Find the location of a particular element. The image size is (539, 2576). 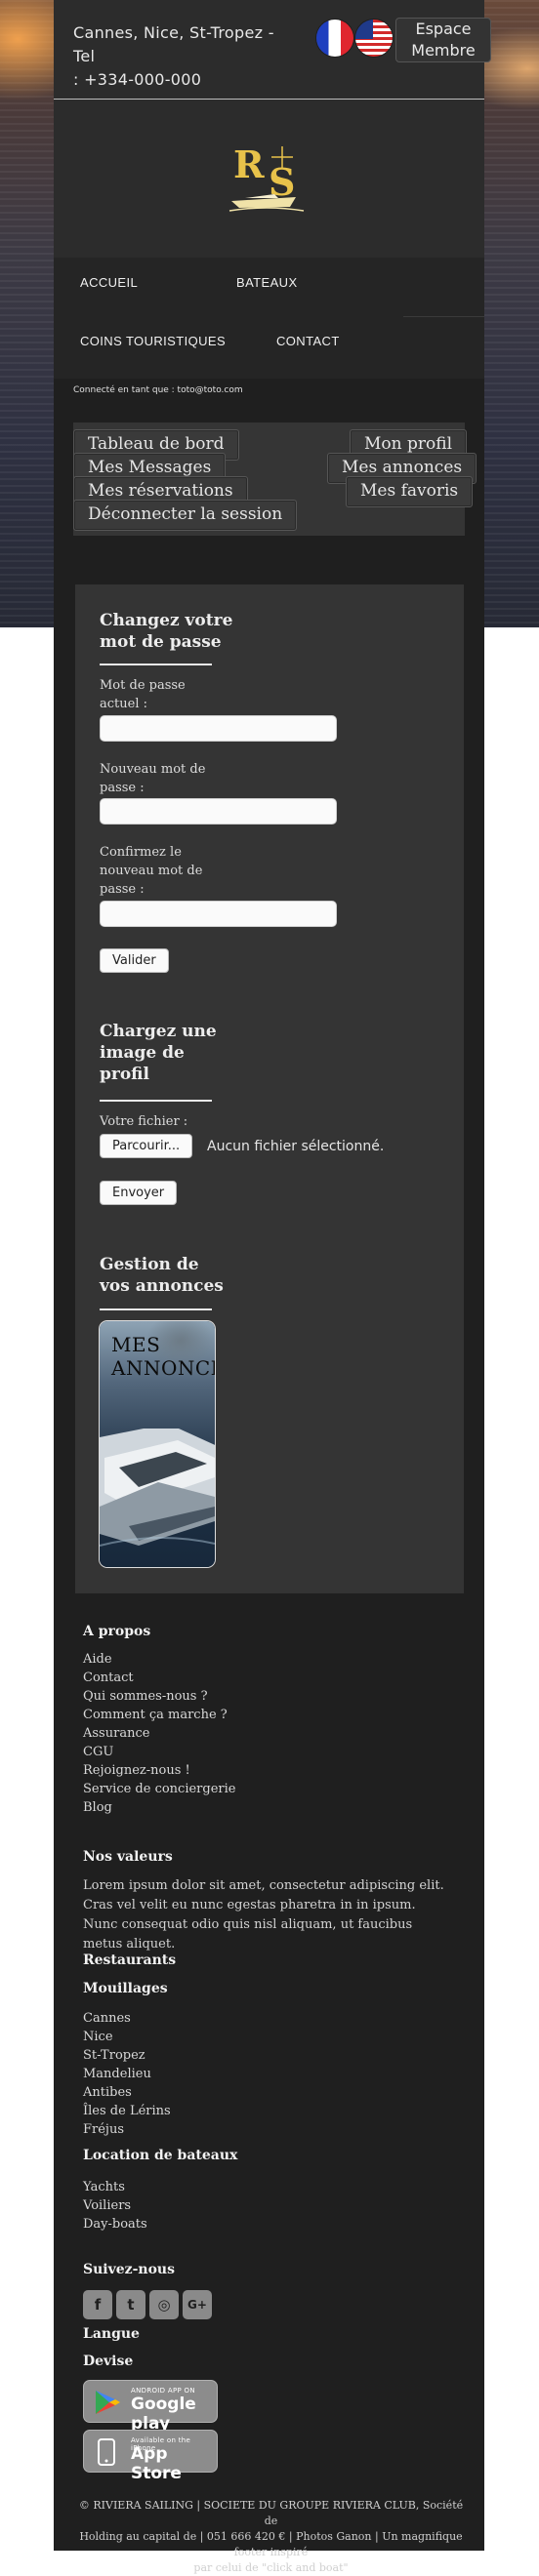

footer-devise-title: Devise is located at coordinates (109, 2361).